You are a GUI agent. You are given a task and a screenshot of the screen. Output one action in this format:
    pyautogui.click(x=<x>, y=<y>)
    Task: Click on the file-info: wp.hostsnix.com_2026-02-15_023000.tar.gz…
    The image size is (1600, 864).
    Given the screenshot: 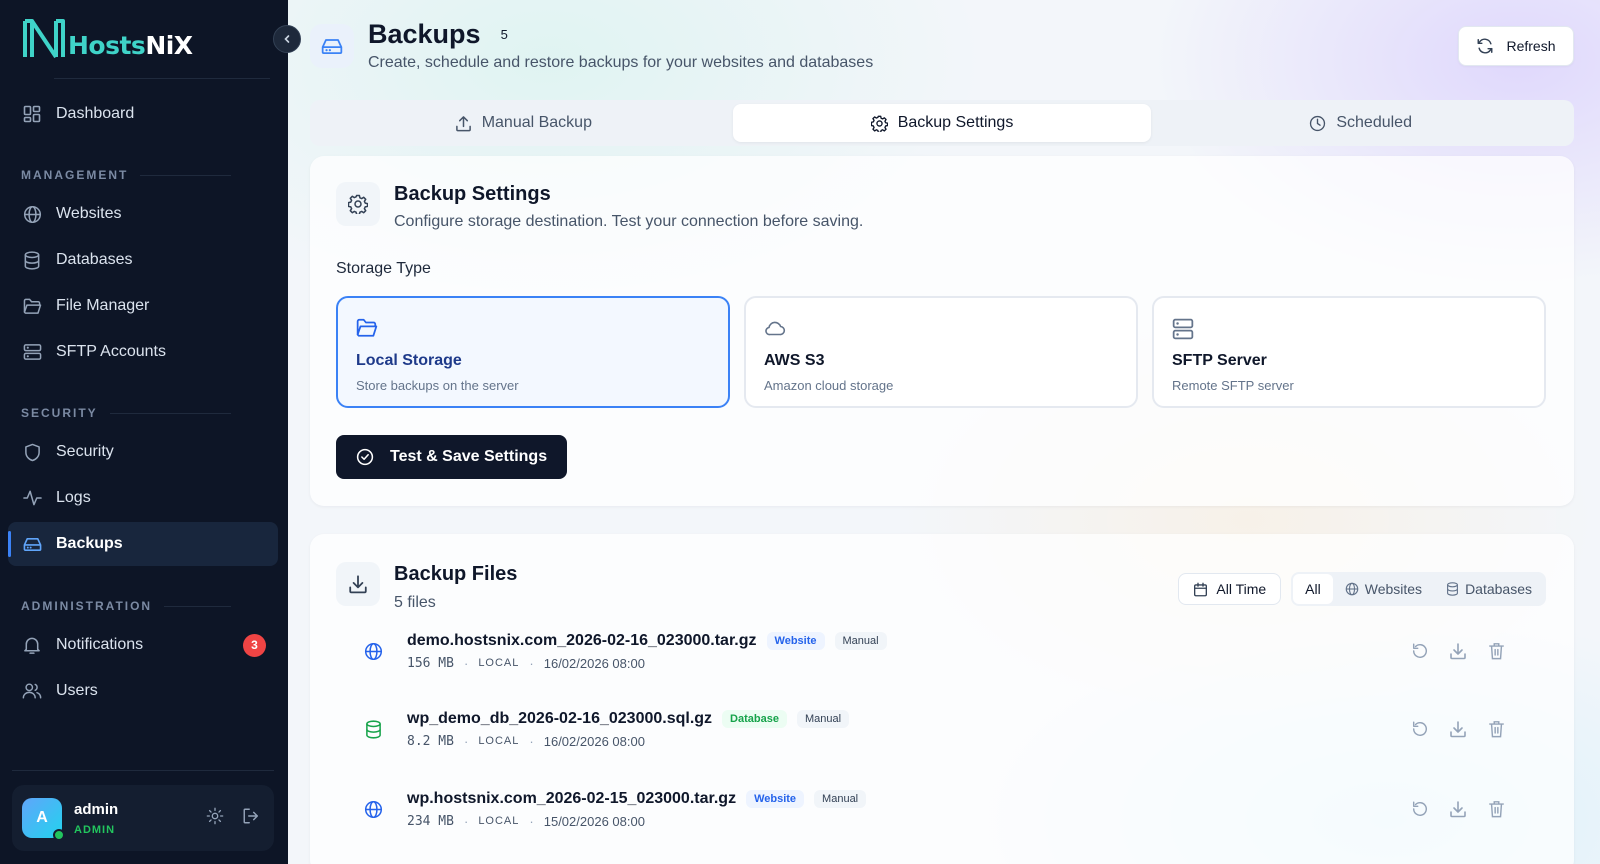 What is the action you would take?
    pyautogui.click(x=637, y=809)
    